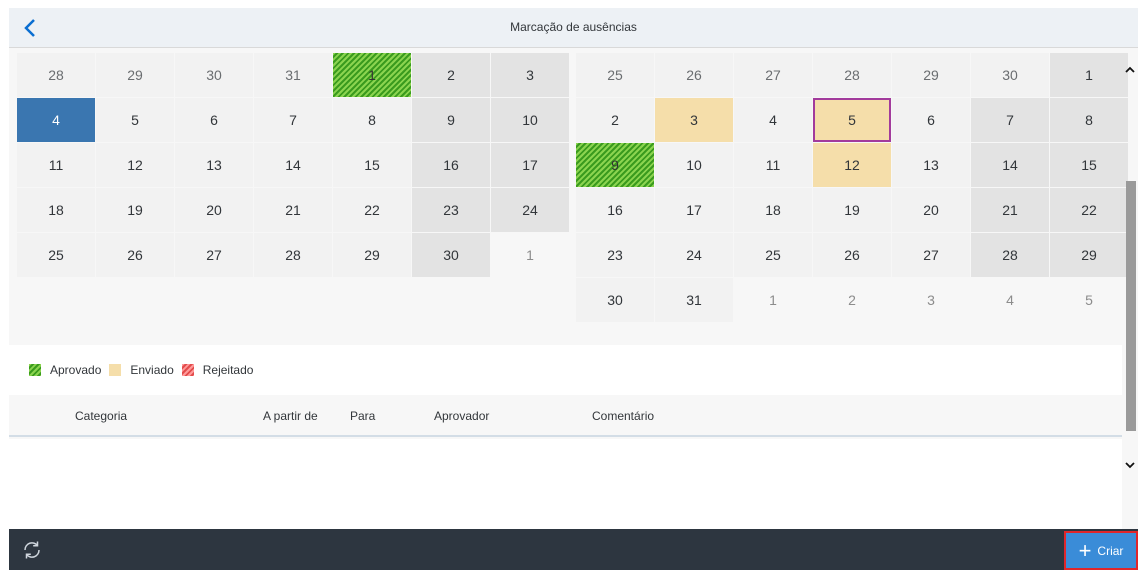  Describe the element at coordinates (773, 210) in the screenshot. I see `right-day-cell: 18` at that location.